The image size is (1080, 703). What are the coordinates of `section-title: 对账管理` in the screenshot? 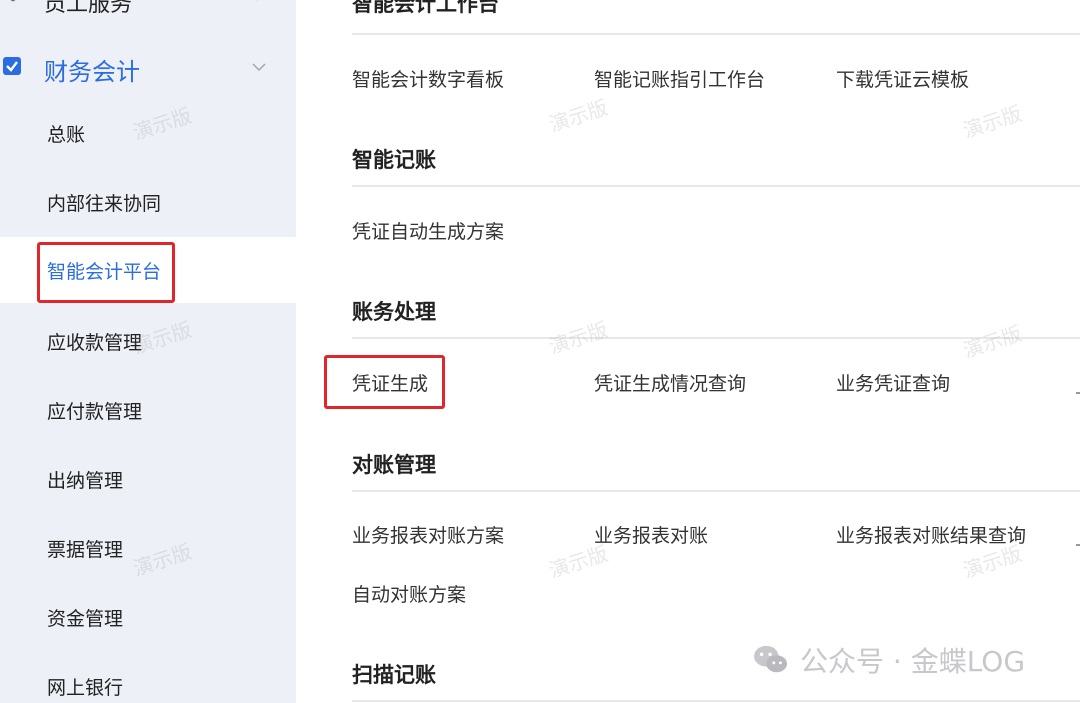 It's located at (394, 465).